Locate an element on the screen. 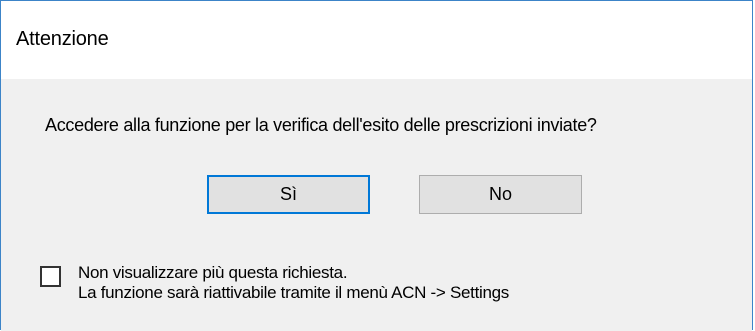 Image resolution: width=755 pixels, height=331 pixels. checkbox-label-line1: Non visualizzare più questa richiesta. is located at coordinates (213, 272).